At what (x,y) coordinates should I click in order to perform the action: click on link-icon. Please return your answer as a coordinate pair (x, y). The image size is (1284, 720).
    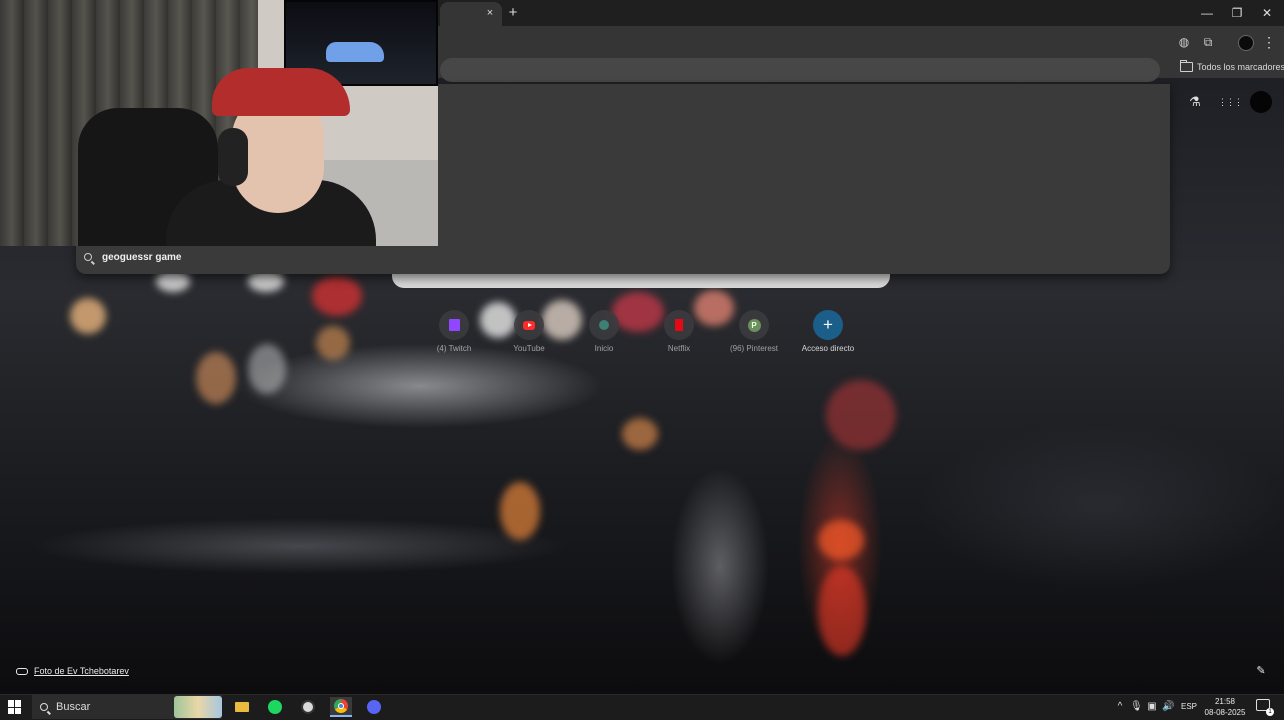
    Looking at the image, I should click on (22, 671).